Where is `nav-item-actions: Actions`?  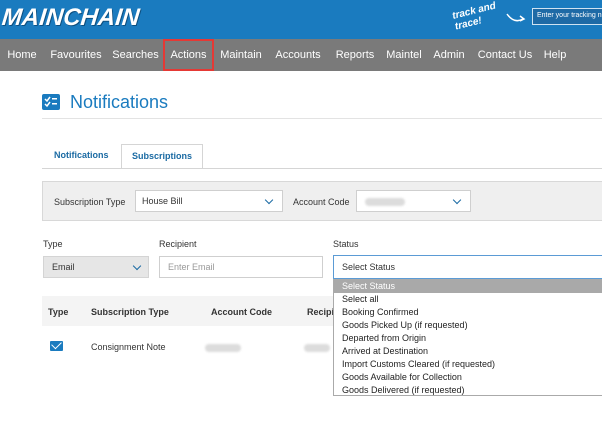
nav-item-actions: Actions is located at coordinates (188, 55).